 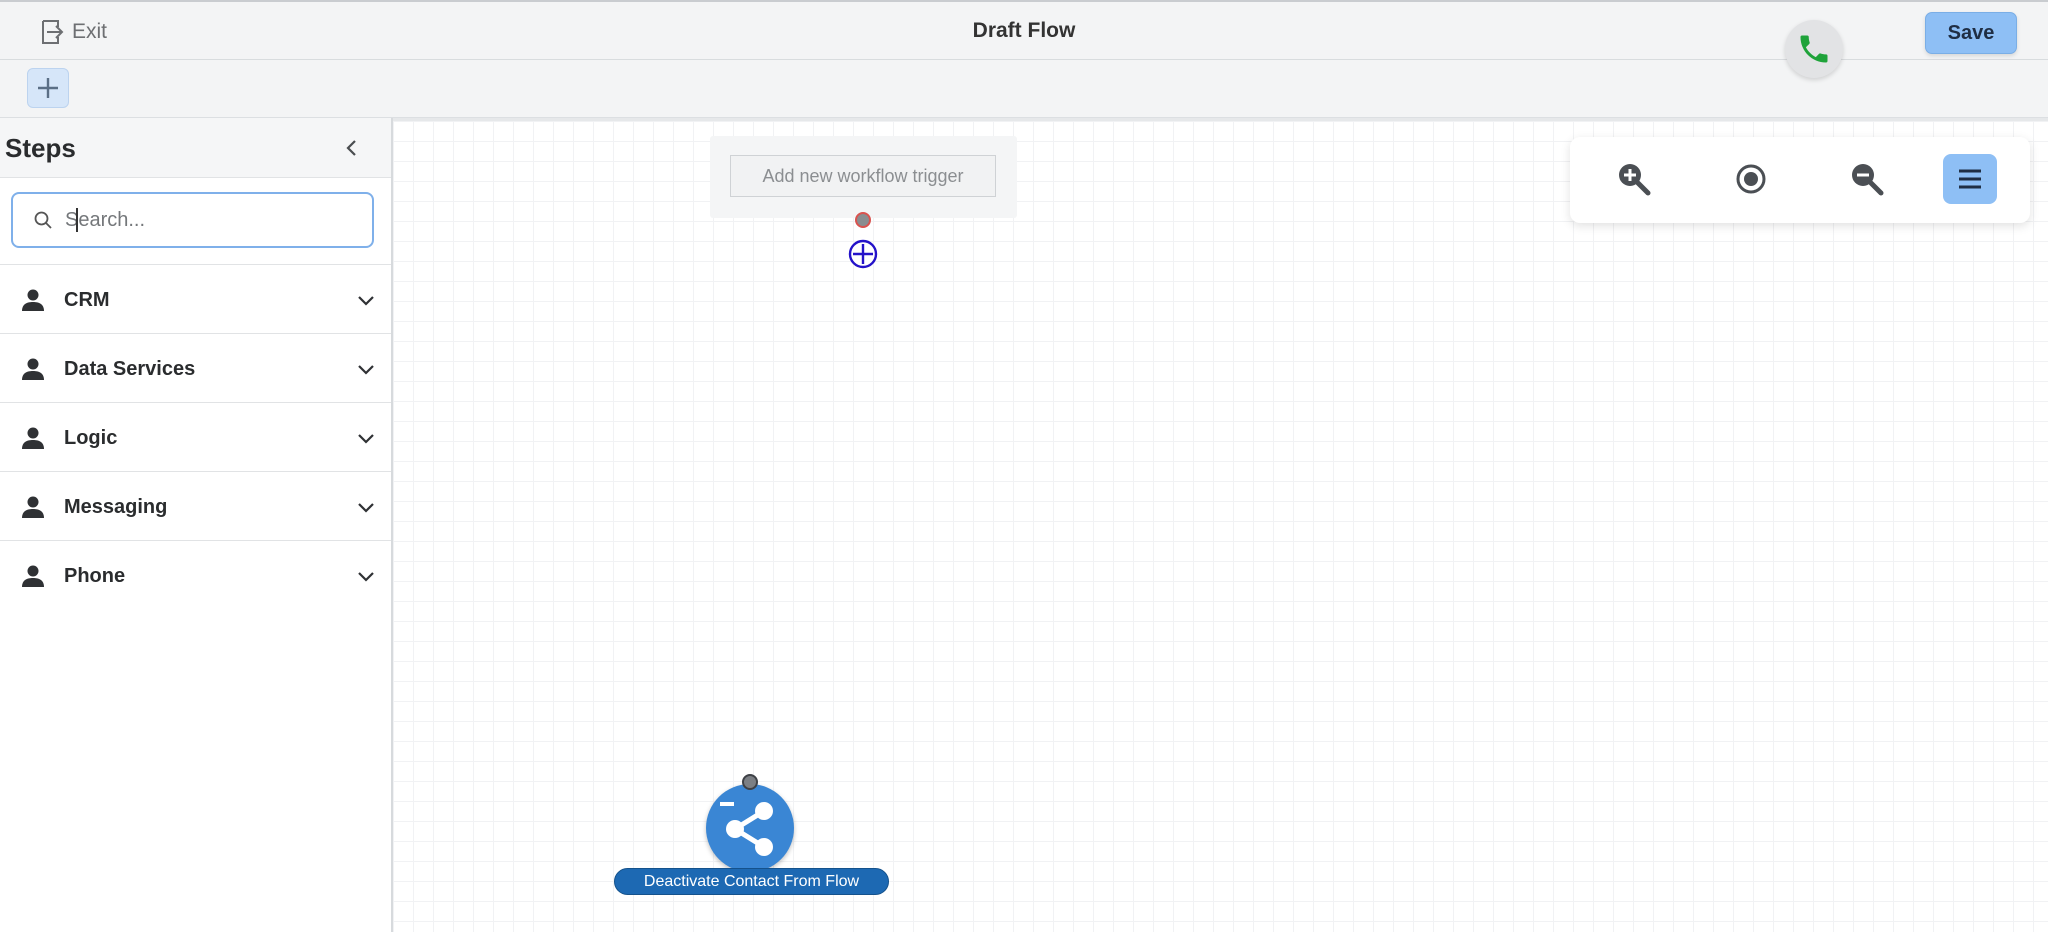 I want to click on category-phone: Phone, so click(x=195, y=574).